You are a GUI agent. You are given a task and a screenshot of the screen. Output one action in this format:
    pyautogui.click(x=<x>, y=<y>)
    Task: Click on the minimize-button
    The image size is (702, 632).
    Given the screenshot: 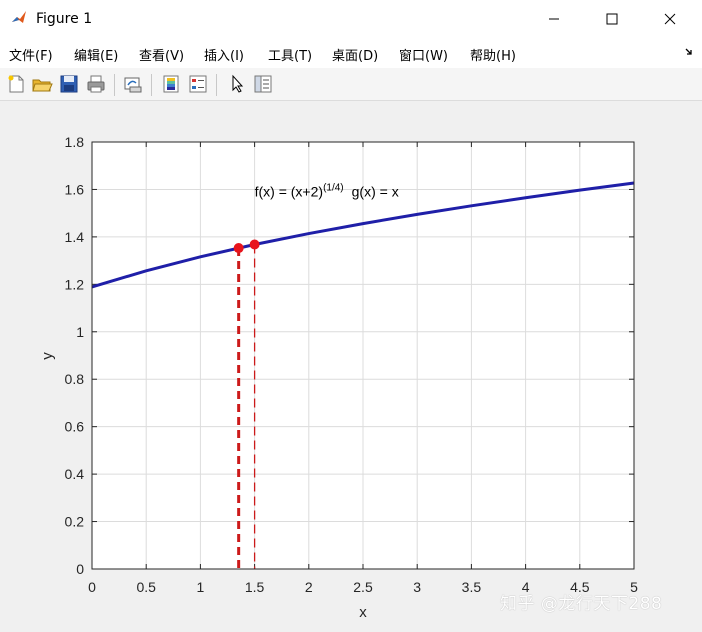 What is the action you would take?
    pyautogui.click(x=554, y=19)
    